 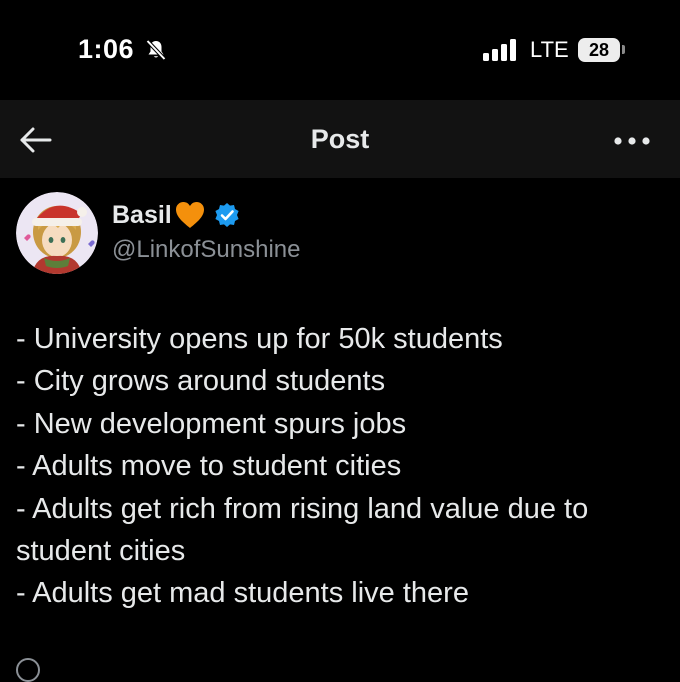 I want to click on partial-icon, so click(x=28, y=670).